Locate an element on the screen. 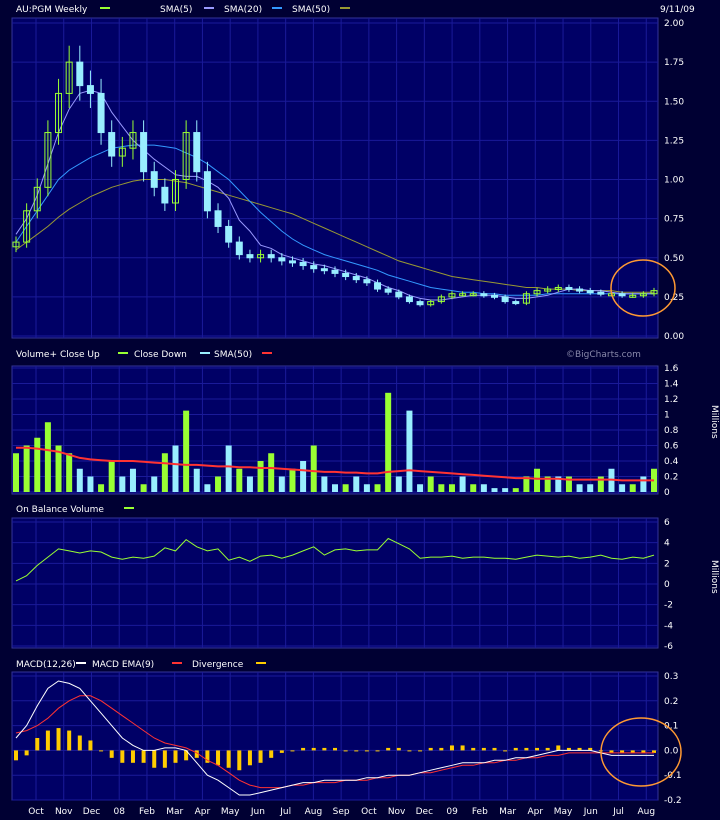  y-tick-label: 1.25 is located at coordinates (674, 141).